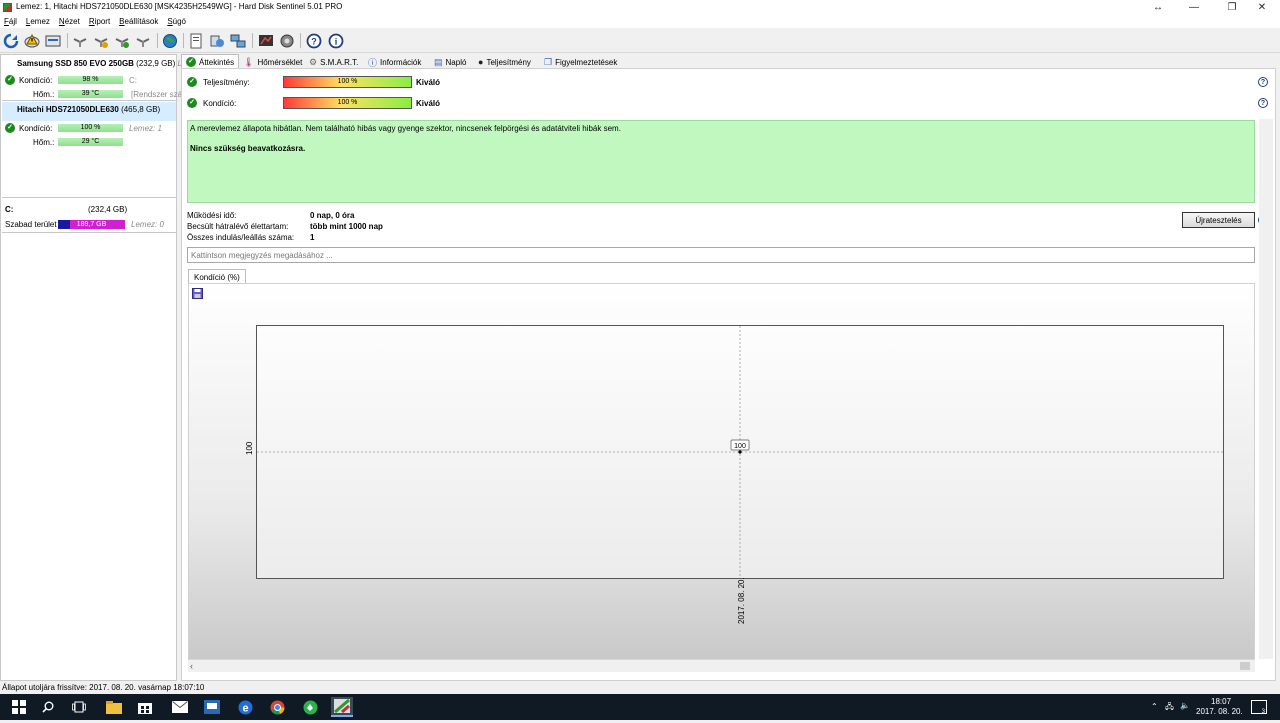 The height and width of the screenshot is (723, 1280). Describe the element at coordinates (177, 21) in the screenshot. I see `menu-help: Súgó` at that location.